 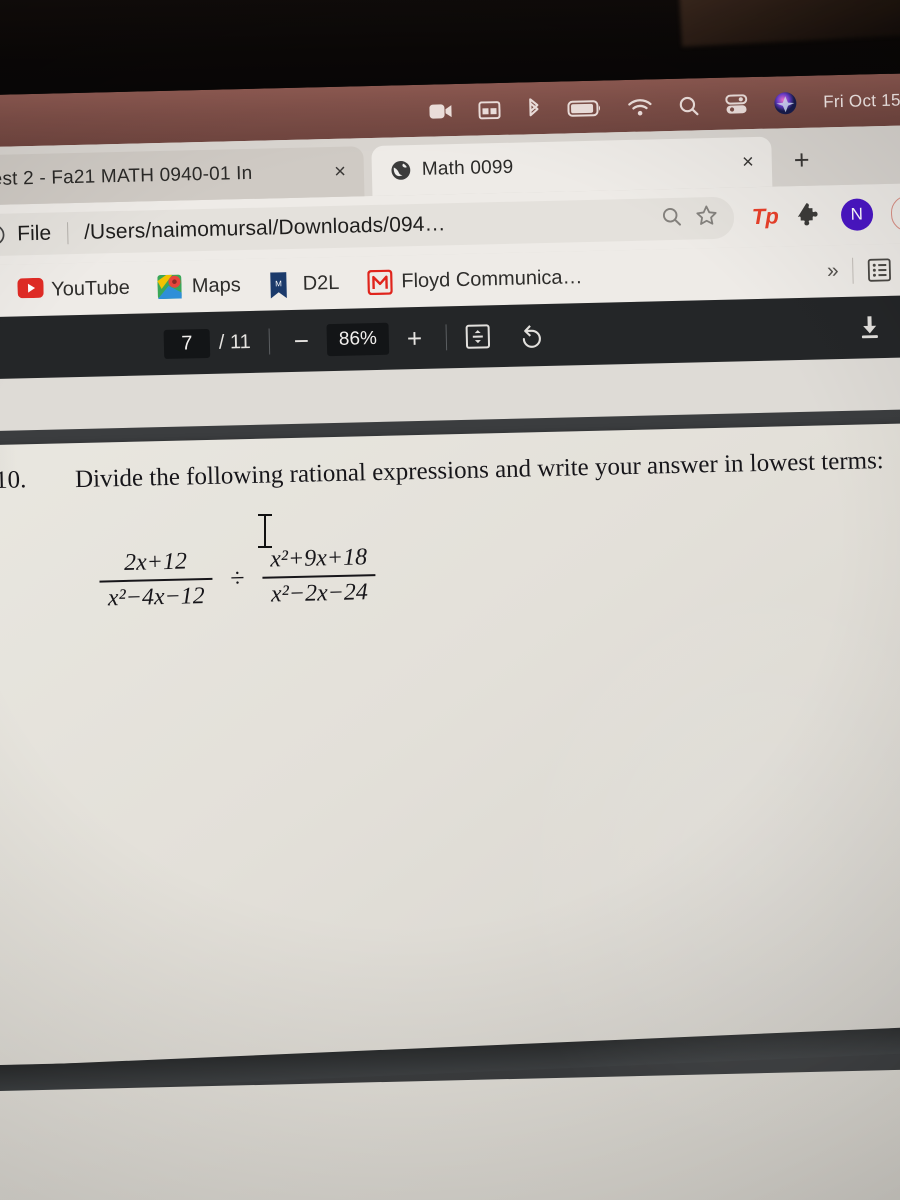 I want to click on bookmark-maps: Maps, so click(x=199, y=286).